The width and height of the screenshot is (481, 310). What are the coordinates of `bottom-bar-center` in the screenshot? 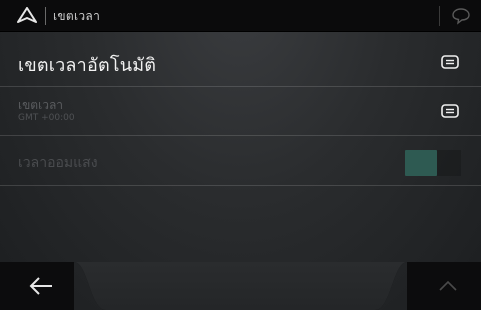 It's located at (240, 286).